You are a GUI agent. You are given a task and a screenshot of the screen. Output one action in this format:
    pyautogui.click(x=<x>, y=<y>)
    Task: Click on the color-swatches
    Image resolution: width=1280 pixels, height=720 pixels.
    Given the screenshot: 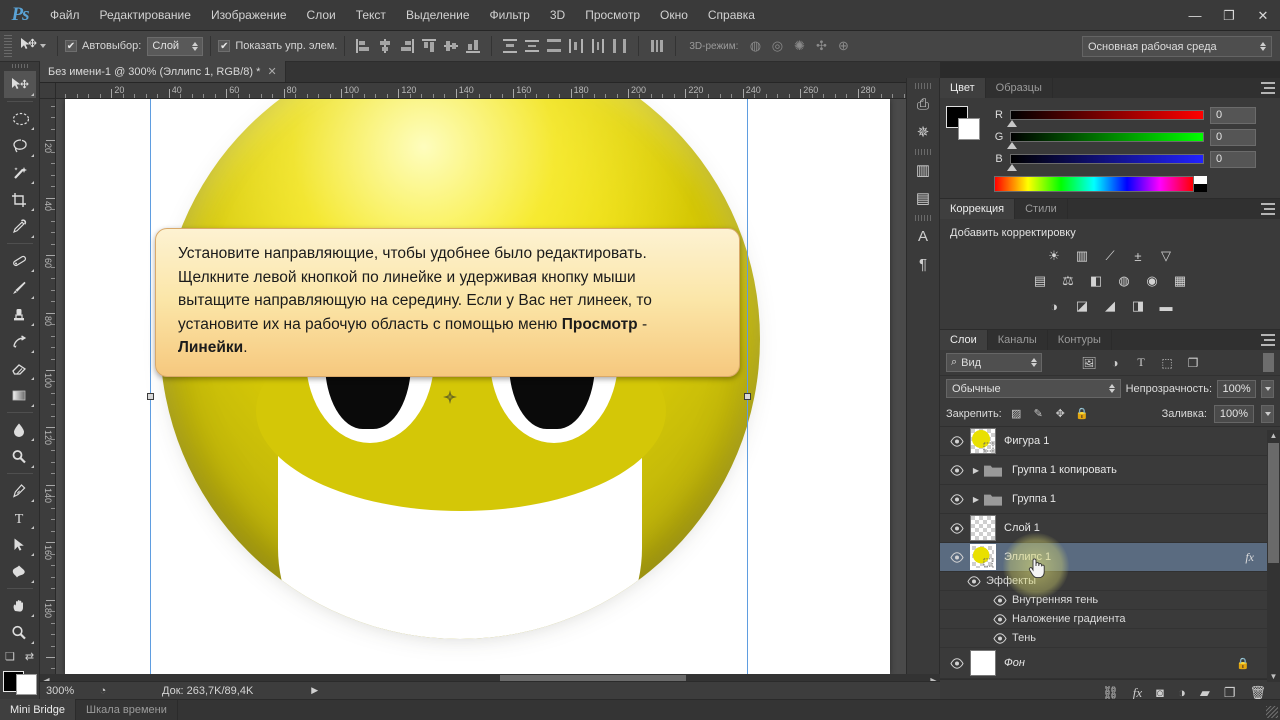 What is the action you would take?
    pyautogui.click(x=19, y=683)
    